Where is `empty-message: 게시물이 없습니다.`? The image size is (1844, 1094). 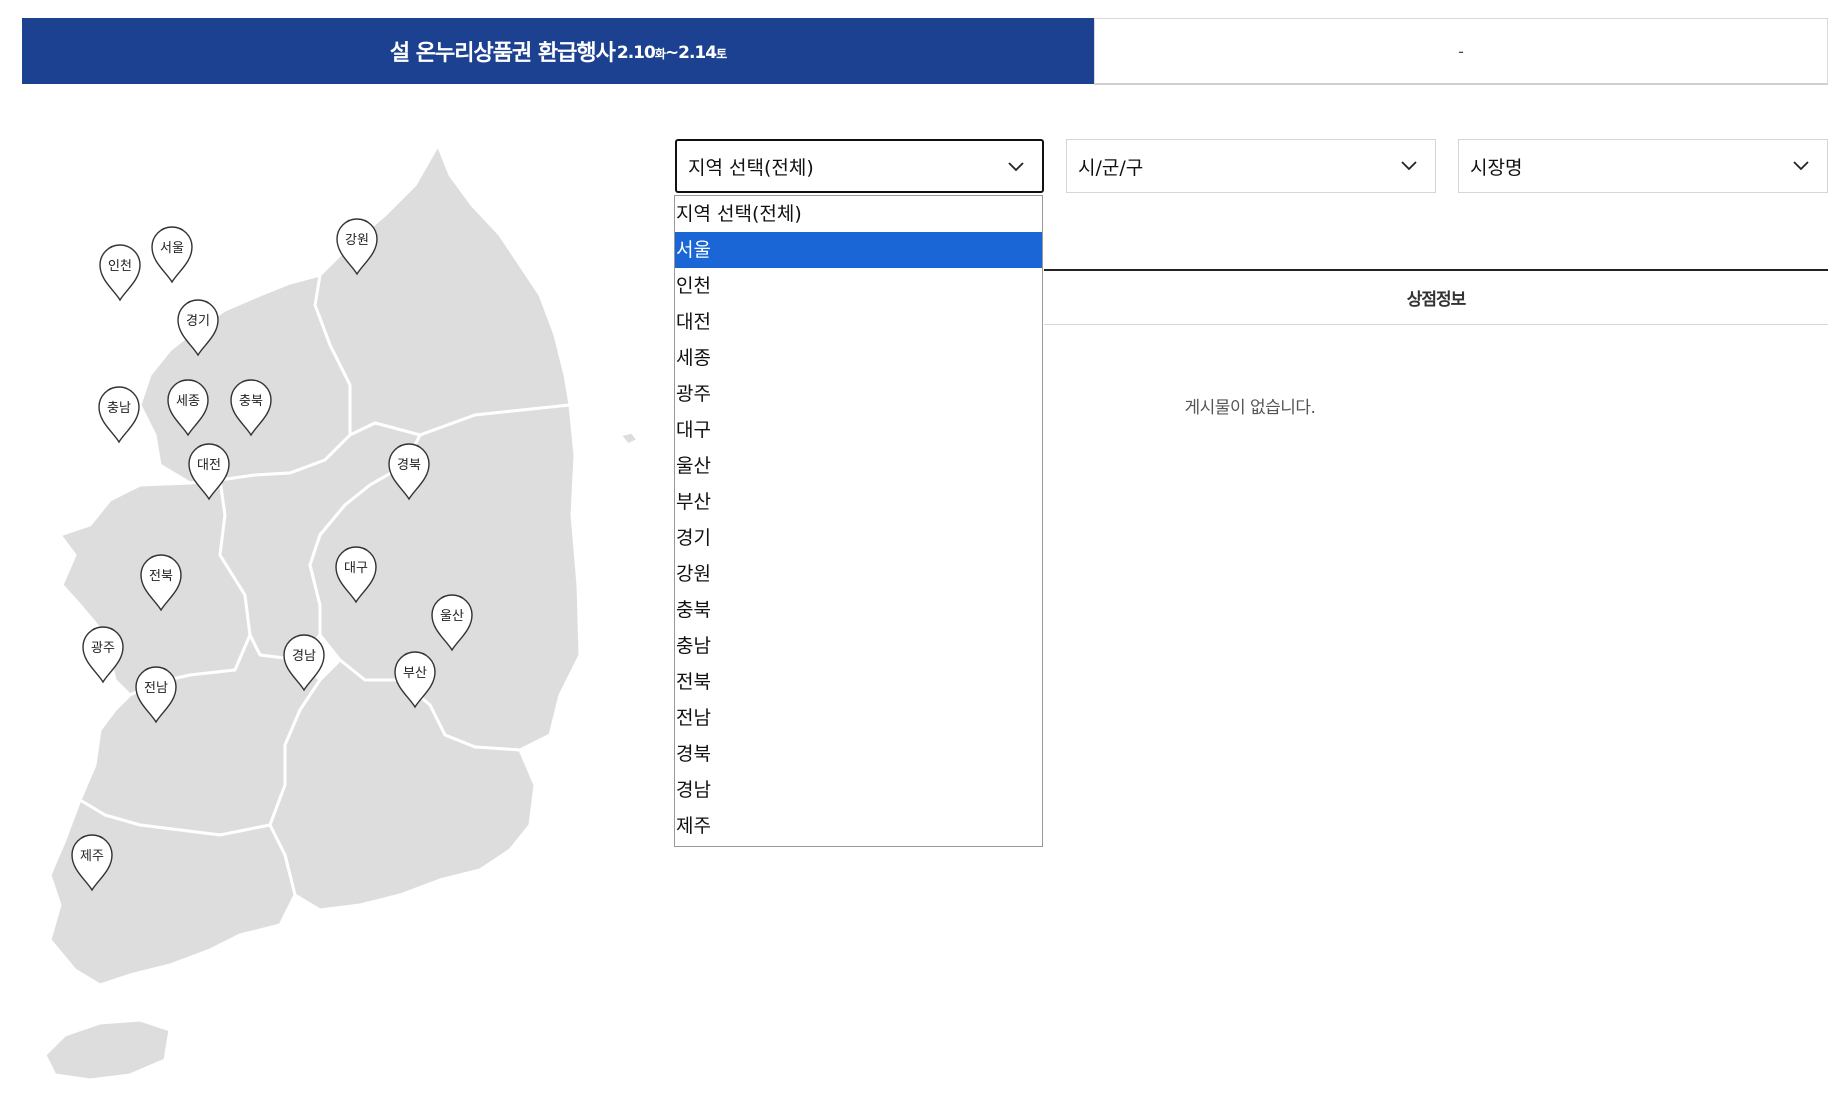
empty-message: 게시물이 없습니다. is located at coordinates (1250, 408).